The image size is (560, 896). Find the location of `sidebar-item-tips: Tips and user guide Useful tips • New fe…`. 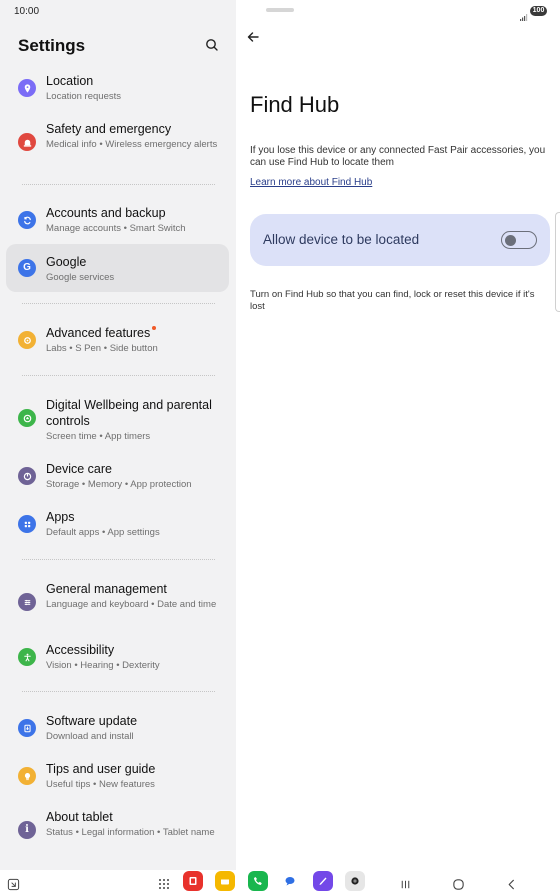

sidebar-item-tips: Tips and user guide Useful tips • New fe… is located at coordinates (117, 776).